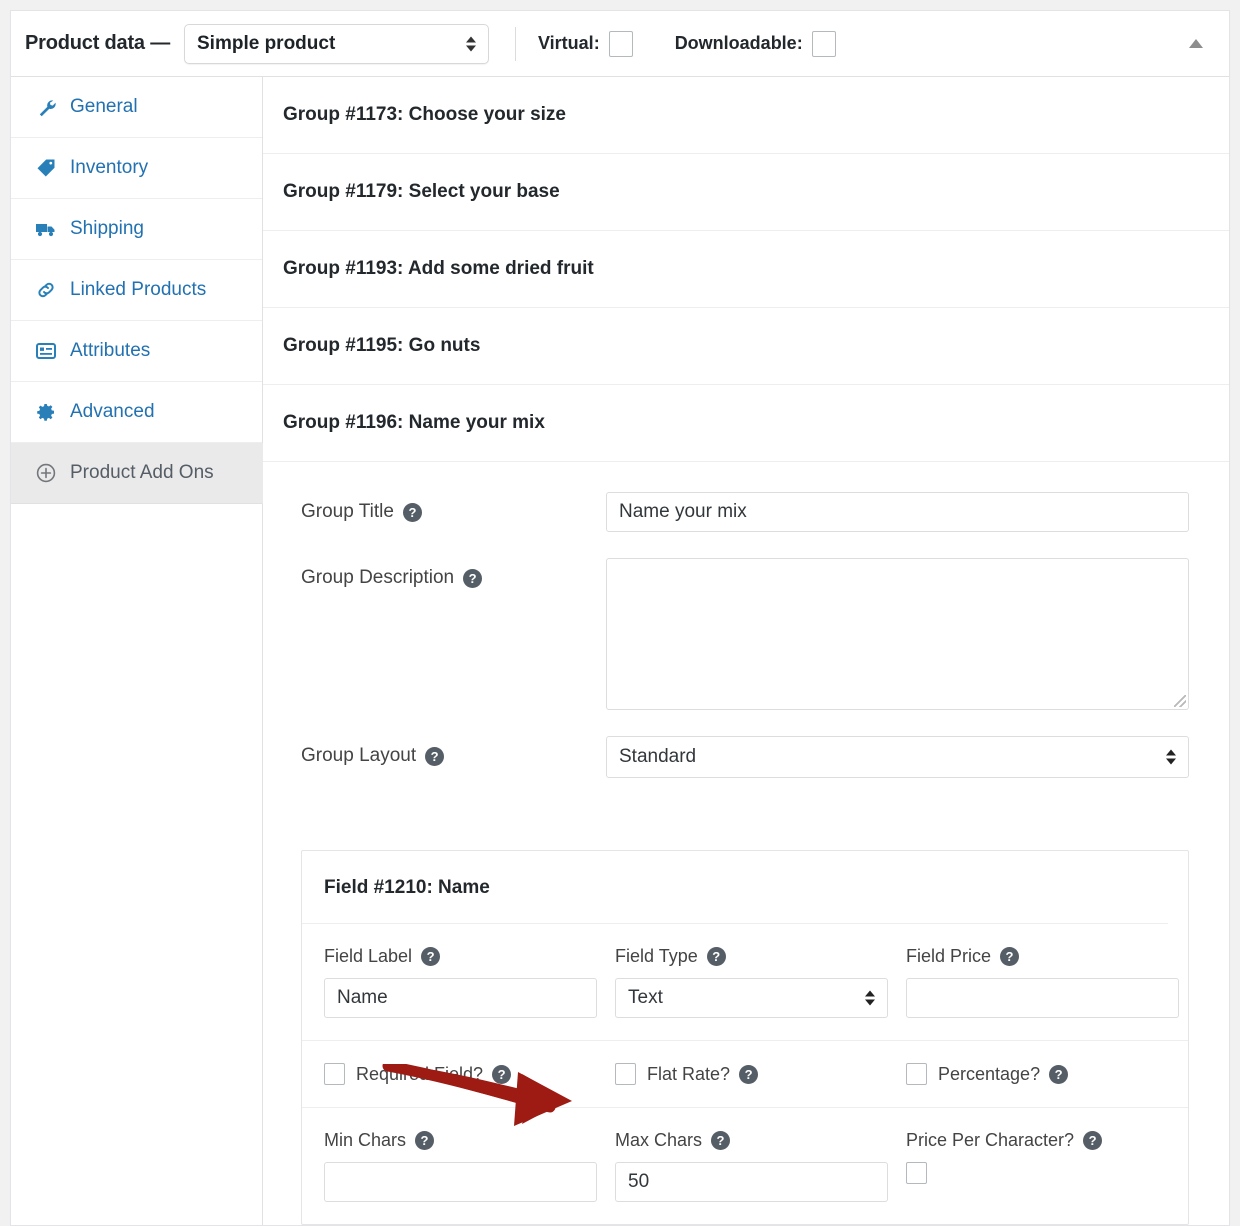  I want to click on flat-rate-checkbox, so click(625, 1074).